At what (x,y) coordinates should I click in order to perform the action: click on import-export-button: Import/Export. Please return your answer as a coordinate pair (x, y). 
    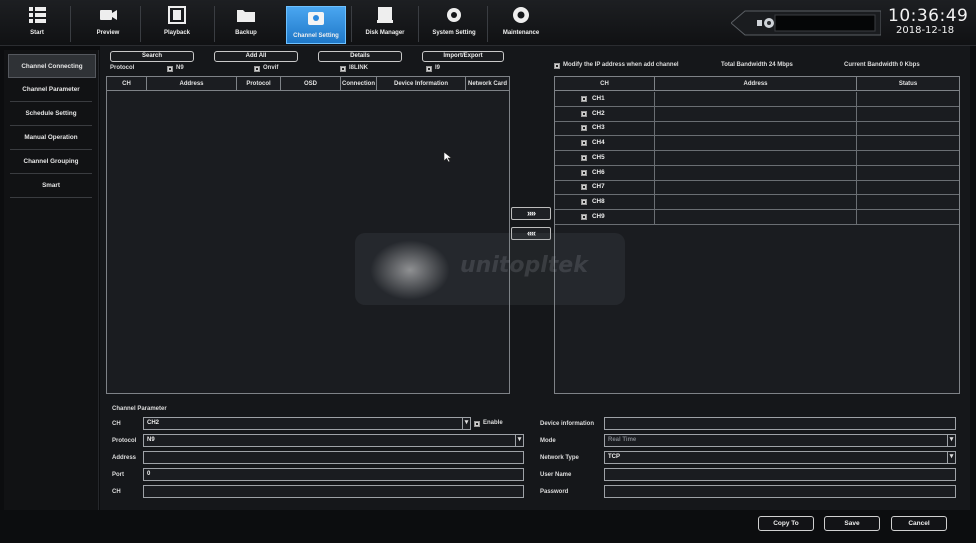
    Looking at the image, I should click on (463, 56).